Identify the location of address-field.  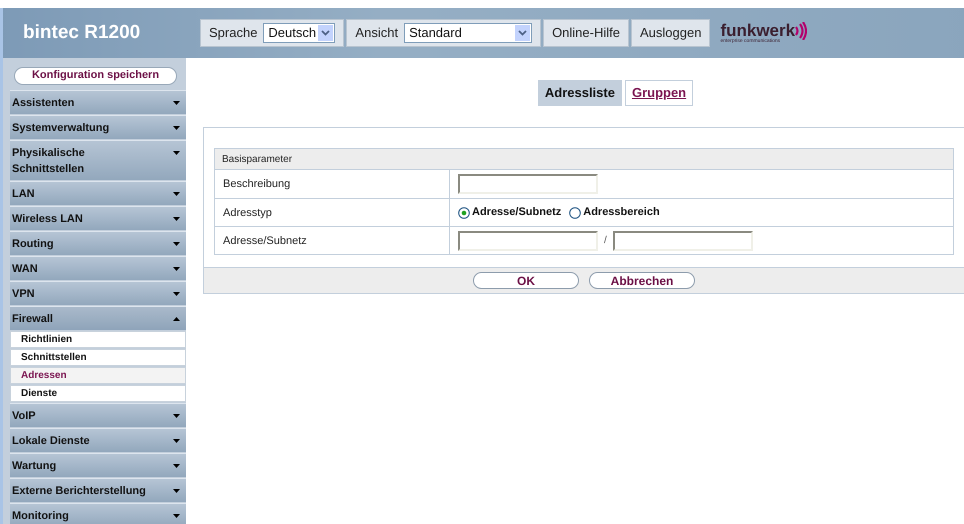
(528, 240).